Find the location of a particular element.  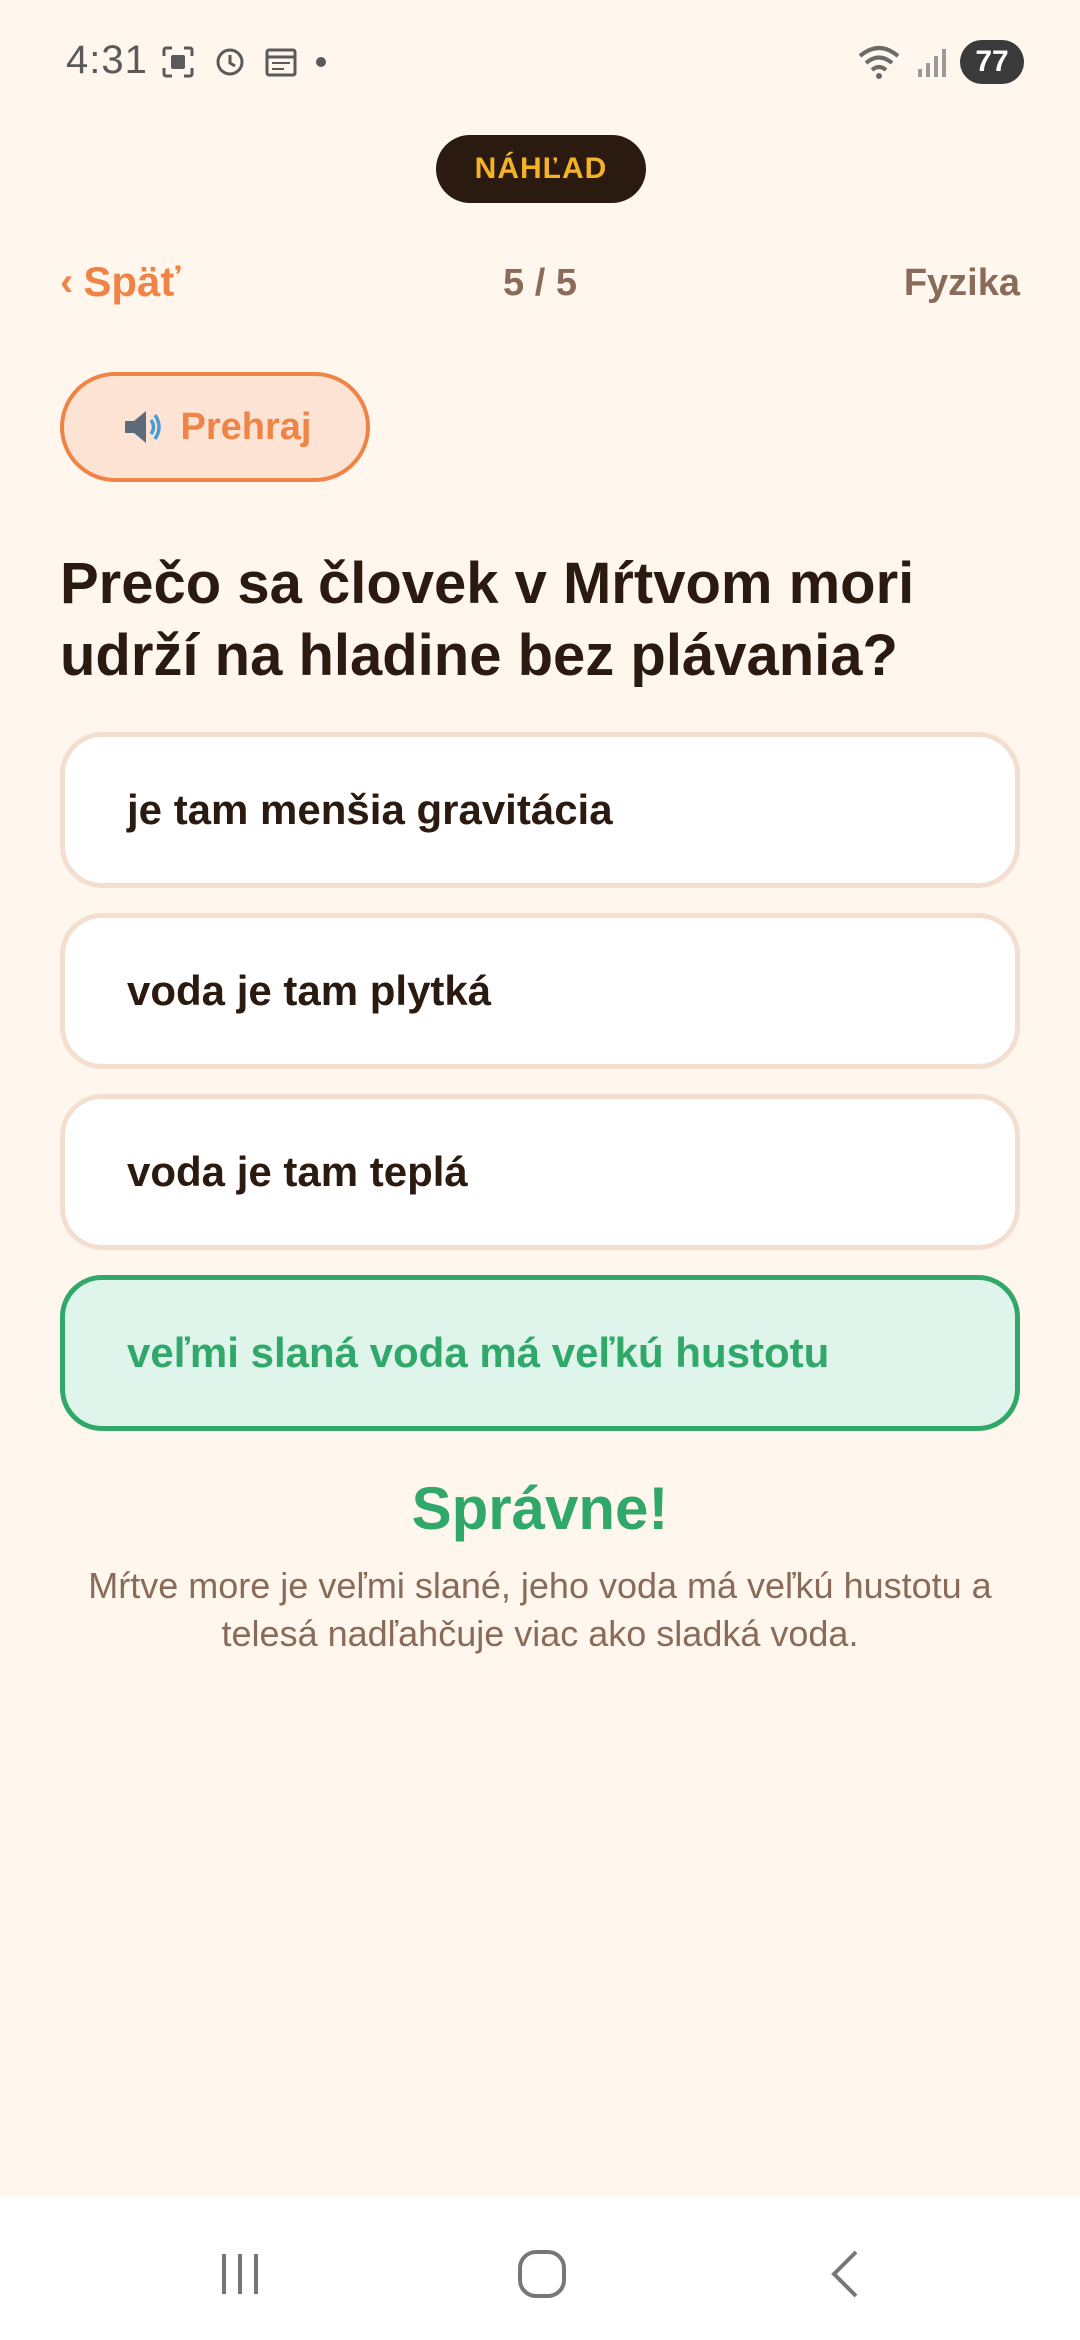

answer-option: voda je tam plytká is located at coordinates (540, 991).